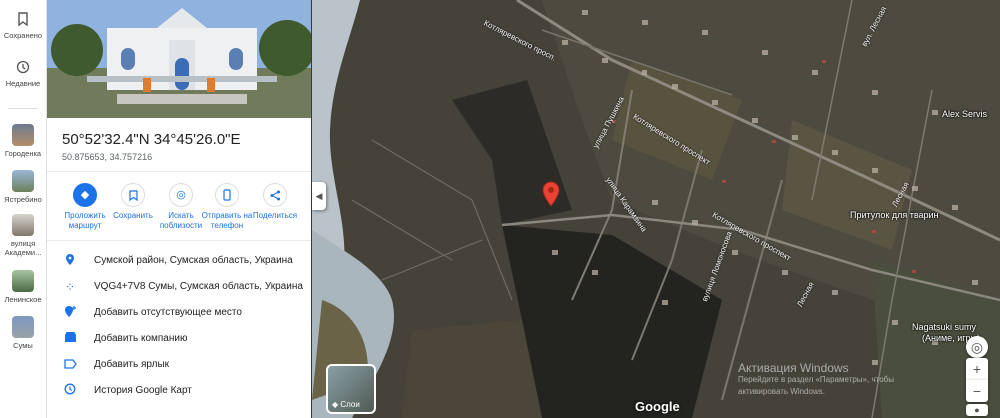 This screenshot has width=1000, height=418. Describe the element at coordinates (179, 313) in the screenshot. I see `add-missing-place-row: Добавить отсутствующее место` at that location.